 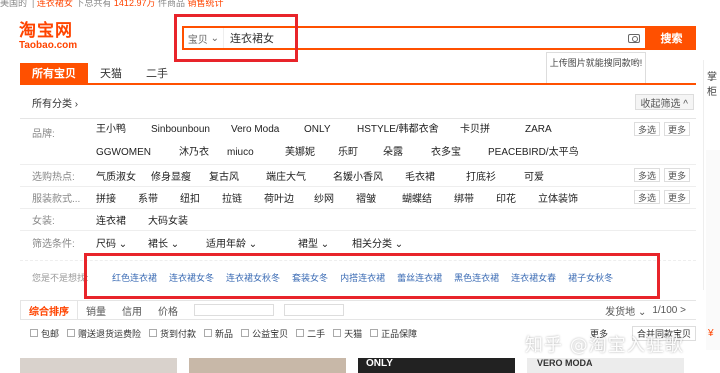 I want to click on filter-value: GGWOMEN, so click(x=137, y=153).